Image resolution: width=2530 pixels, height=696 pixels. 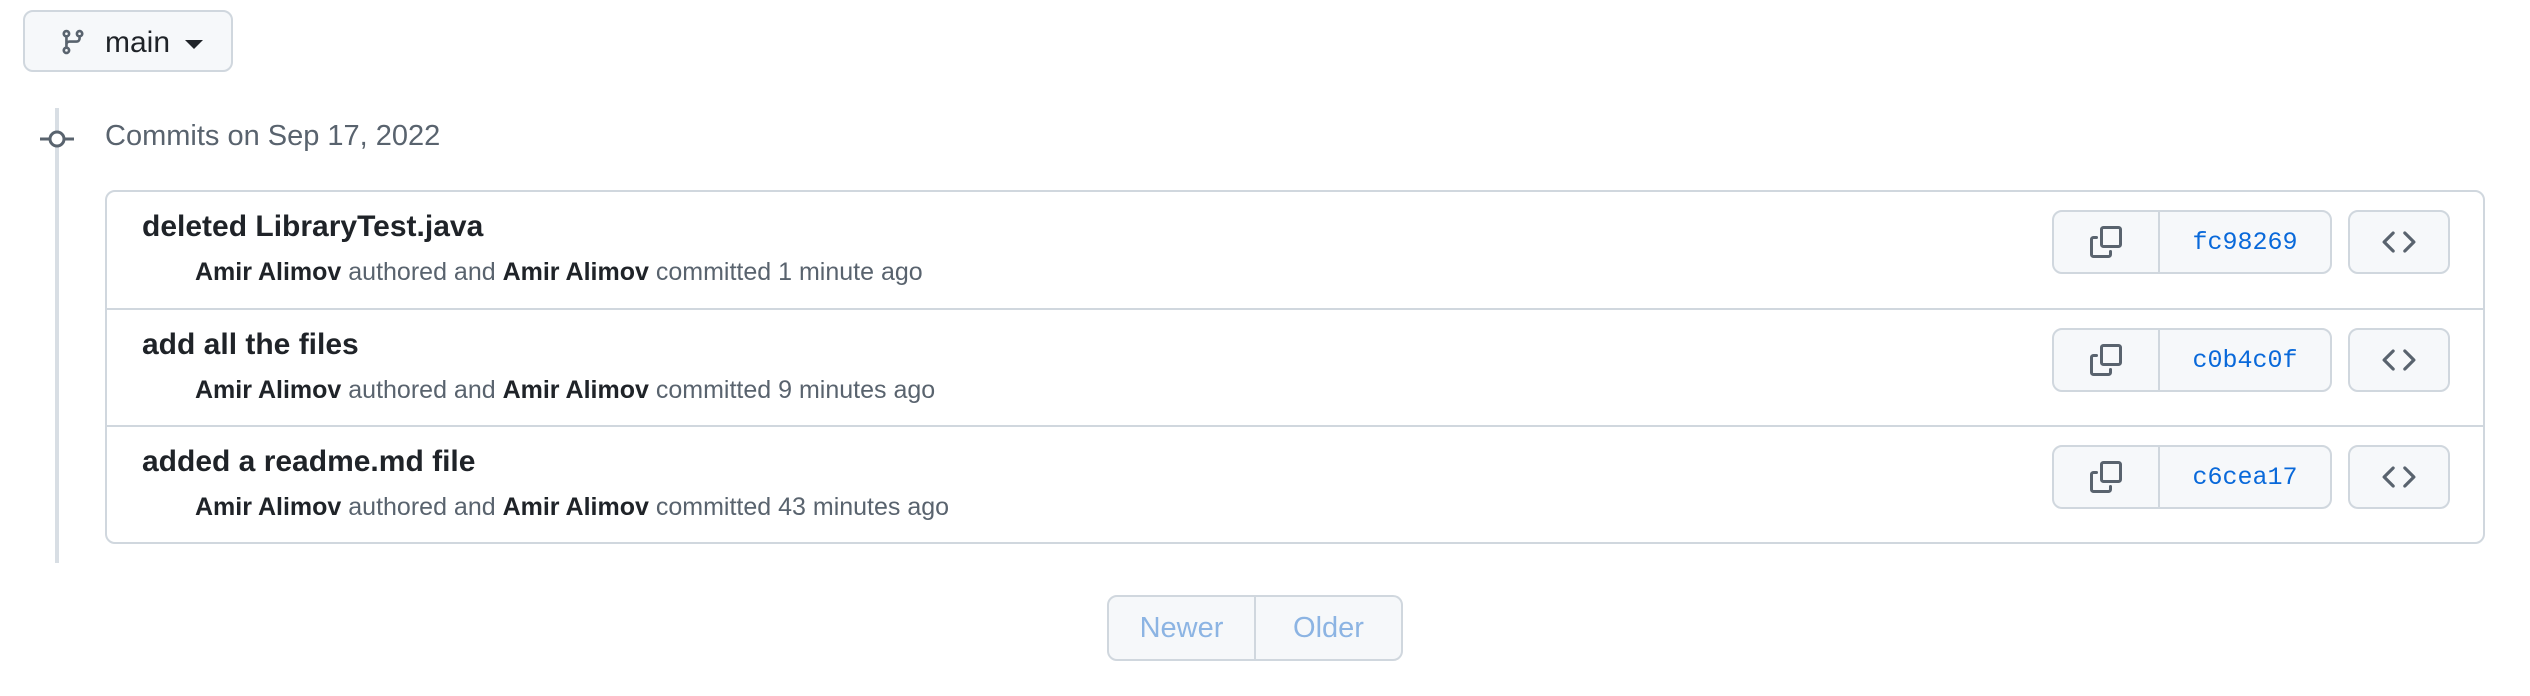 I want to click on sha-button-group: c0b4c0f, so click(x=2192, y=360).